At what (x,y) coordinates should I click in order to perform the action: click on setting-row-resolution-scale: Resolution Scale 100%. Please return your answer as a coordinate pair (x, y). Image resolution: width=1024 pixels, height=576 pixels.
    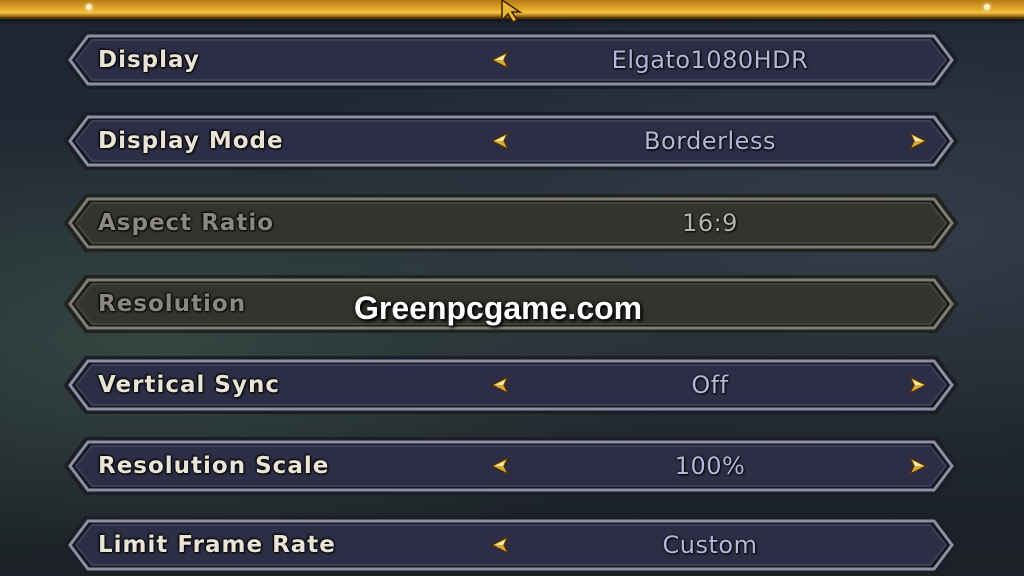
    Looking at the image, I should click on (511, 466).